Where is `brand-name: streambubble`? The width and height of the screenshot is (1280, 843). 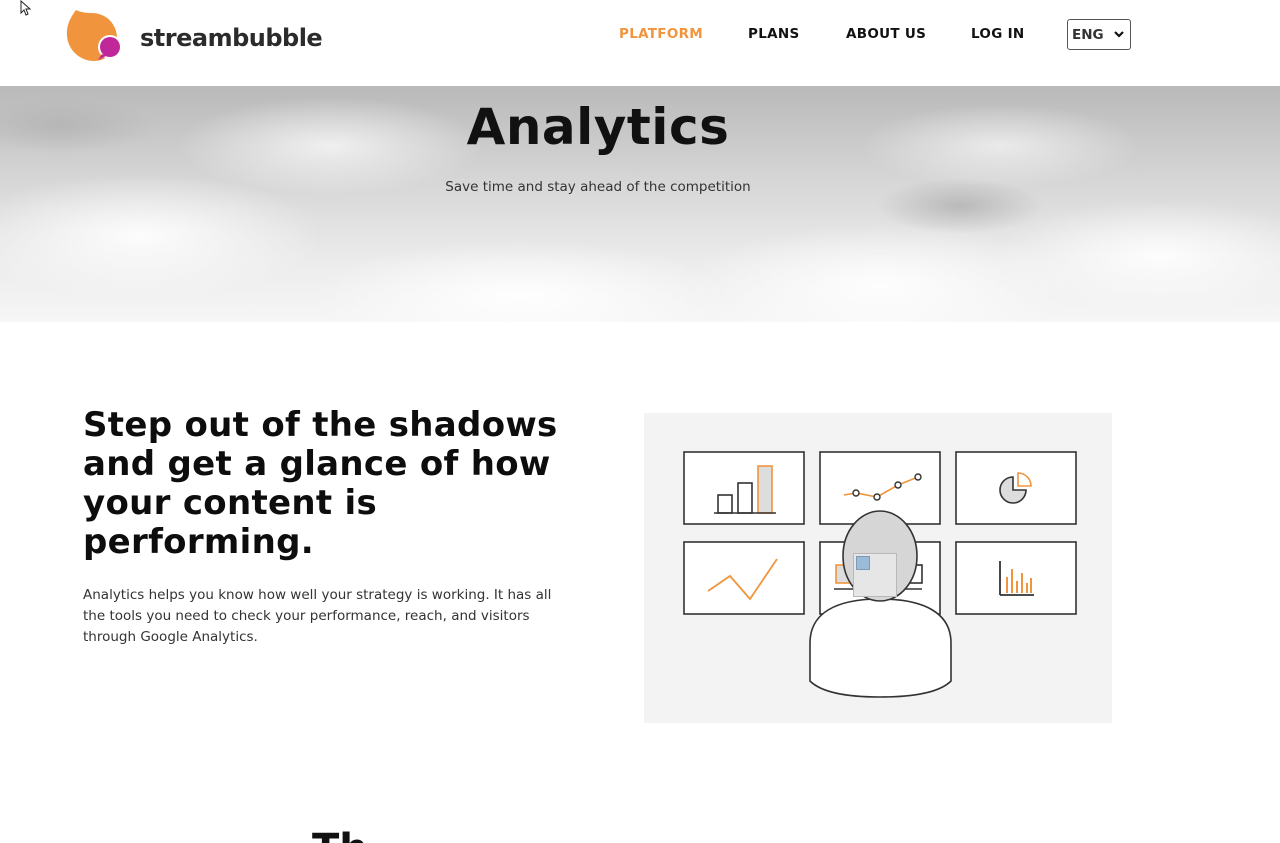 brand-name: streambubble is located at coordinates (231, 38).